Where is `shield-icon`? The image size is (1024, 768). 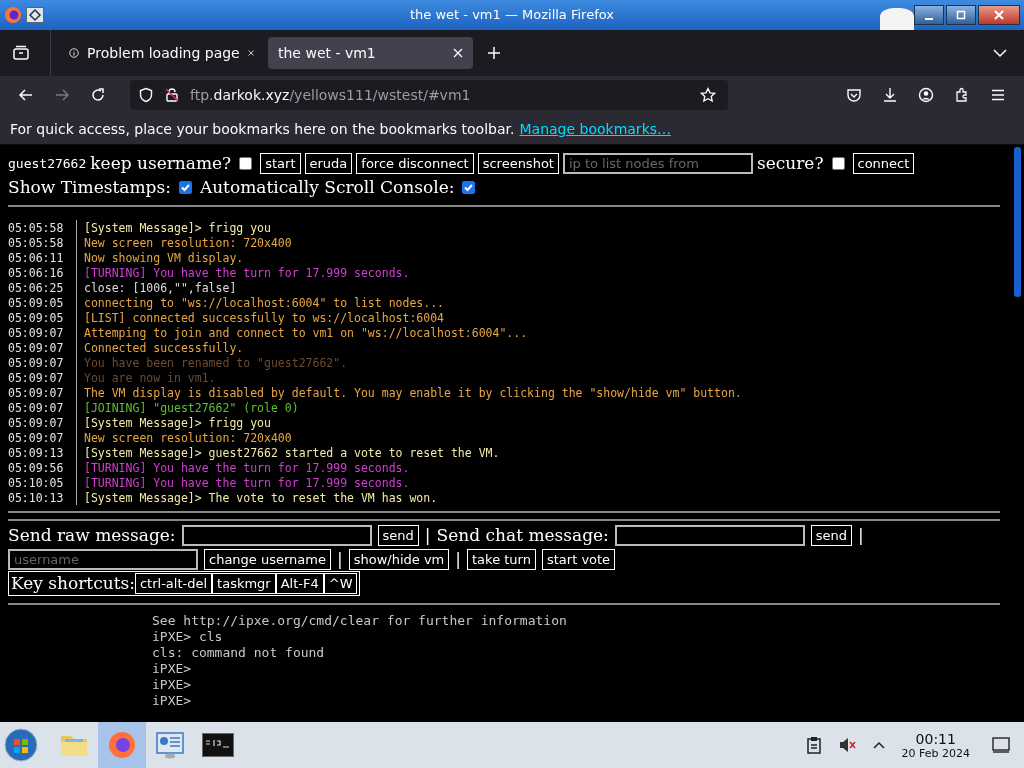 shield-icon is located at coordinates (146, 95).